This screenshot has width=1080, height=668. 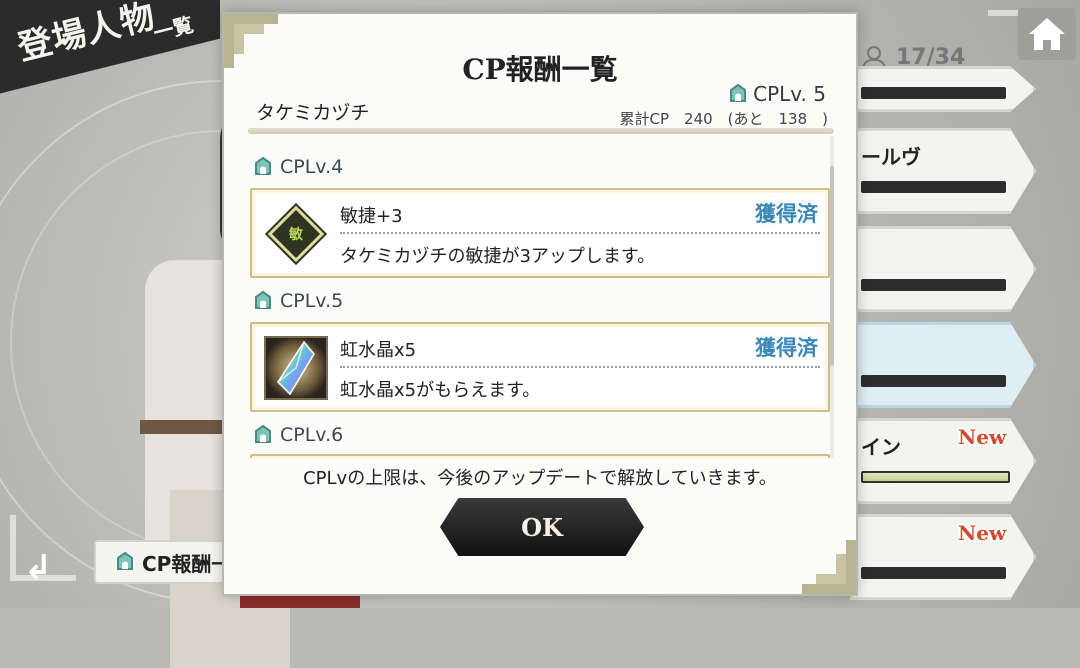 What do you see at coordinates (313, 113) in the screenshot?
I see `character-name: タケミカヅチ` at bounding box center [313, 113].